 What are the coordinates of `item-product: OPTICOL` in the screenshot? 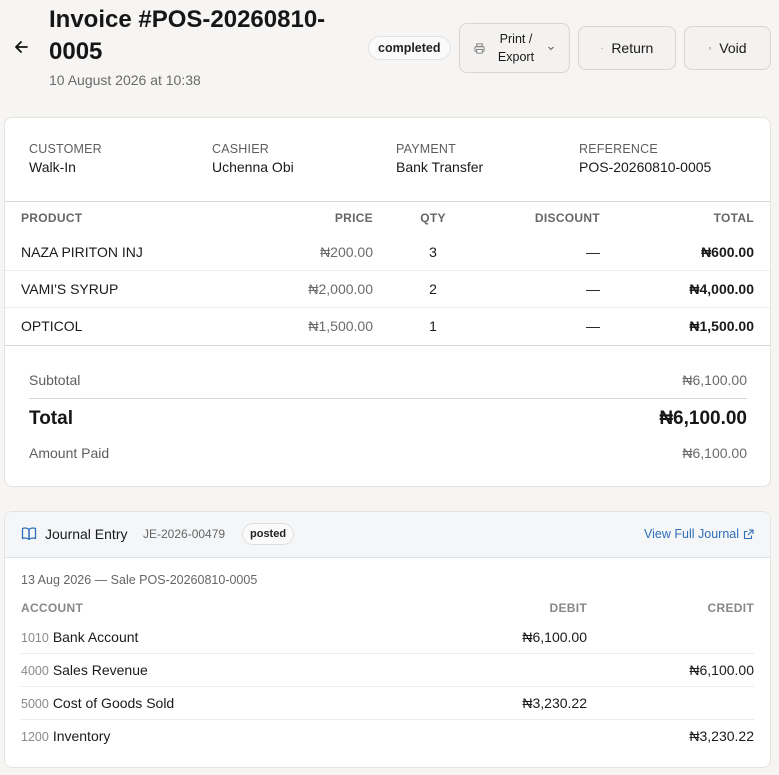 It's located at (52, 326).